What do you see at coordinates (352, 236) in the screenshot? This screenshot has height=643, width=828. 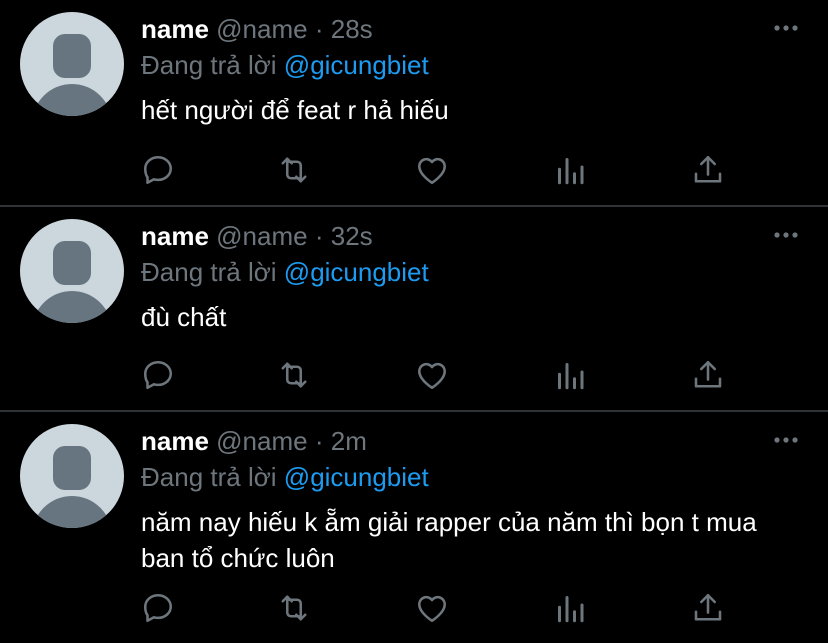 I see `timestamp: 32s` at bounding box center [352, 236].